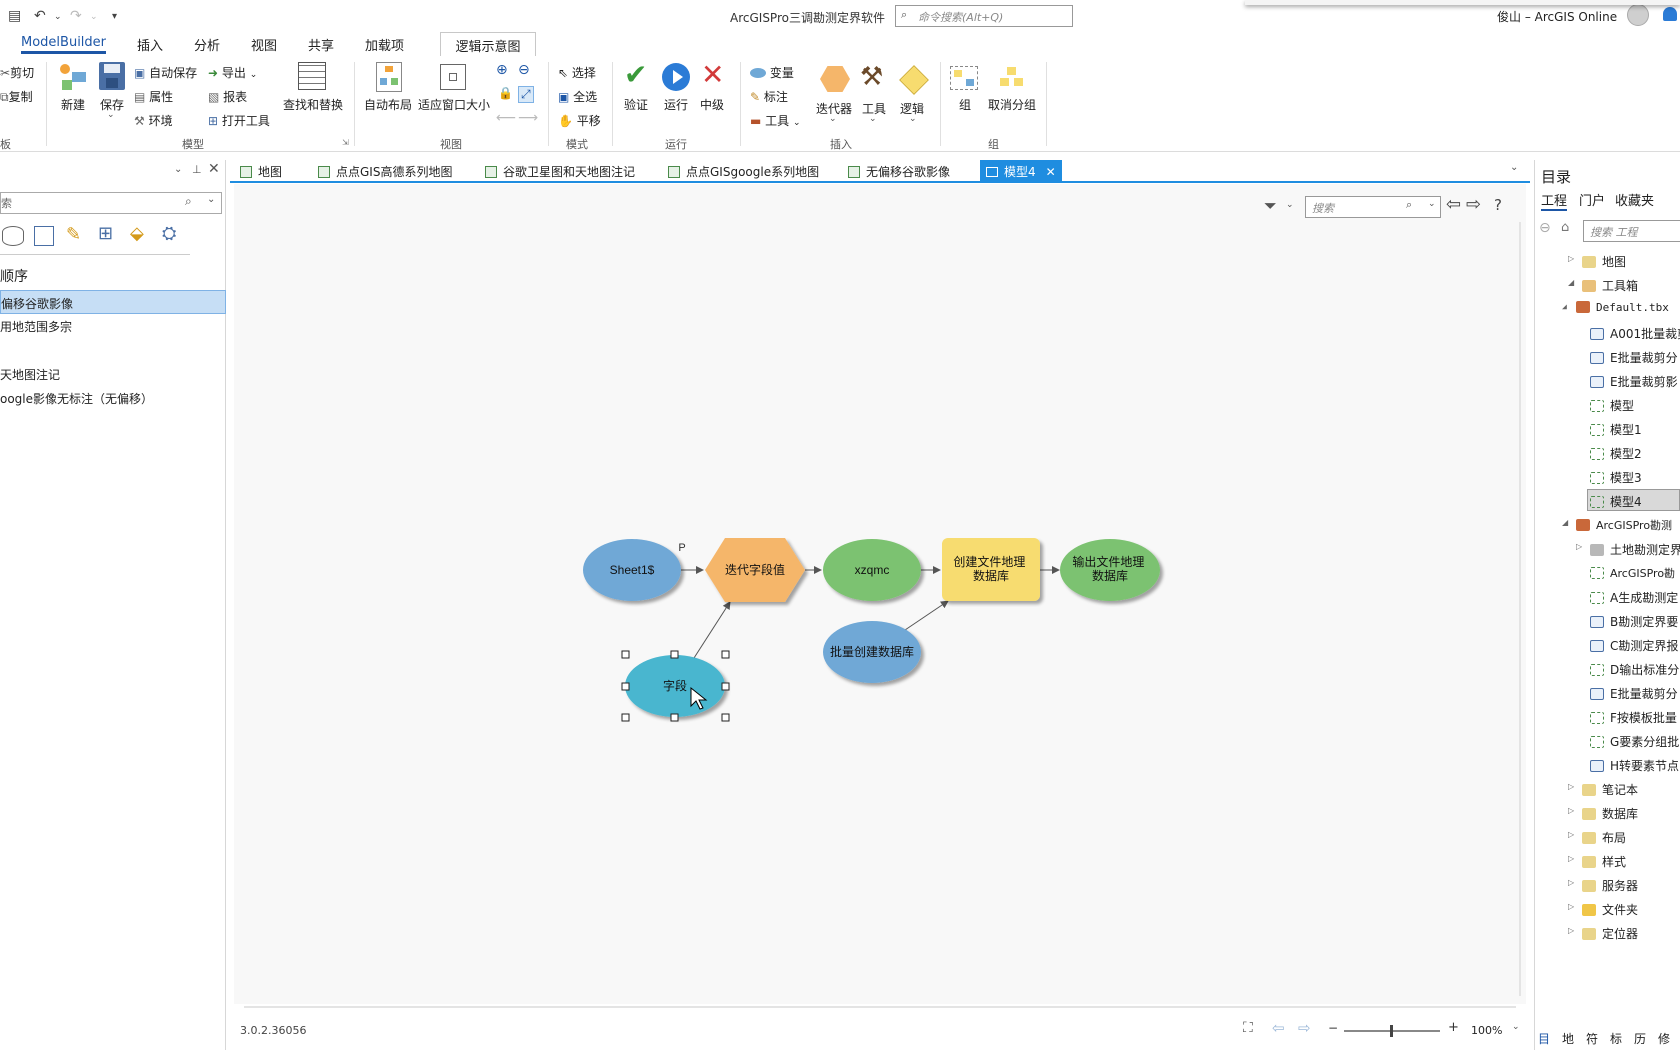 The height and width of the screenshot is (1050, 1680). I want to click on output-gdb-node-label-line2: 数据库, so click(1110, 575).